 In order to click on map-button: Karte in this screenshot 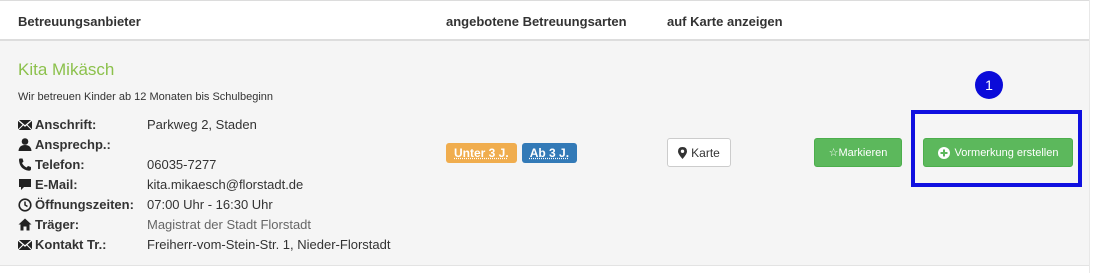, I will do `click(699, 152)`.